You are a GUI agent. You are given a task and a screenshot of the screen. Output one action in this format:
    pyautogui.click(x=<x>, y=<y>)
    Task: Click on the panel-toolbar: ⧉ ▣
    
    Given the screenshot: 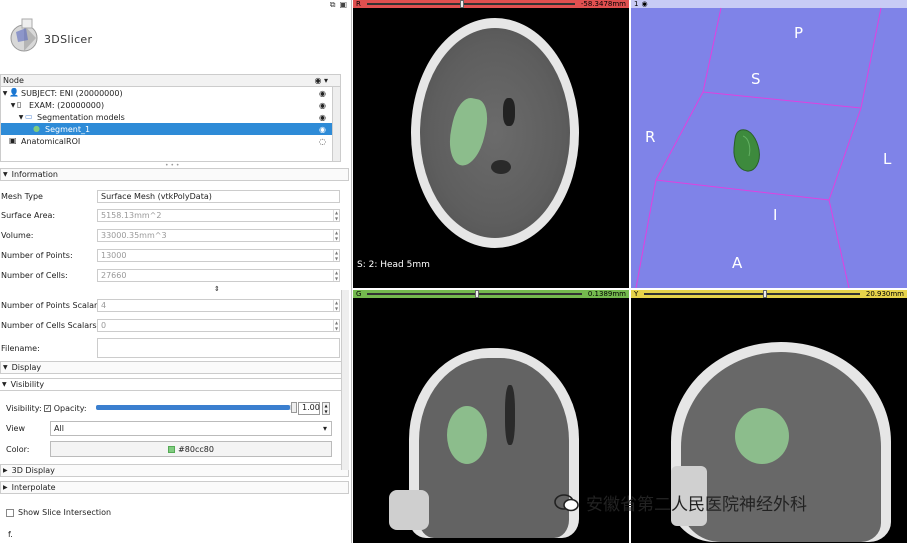 What is the action you would take?
    pyautogui.click(x=338, y=5)
    